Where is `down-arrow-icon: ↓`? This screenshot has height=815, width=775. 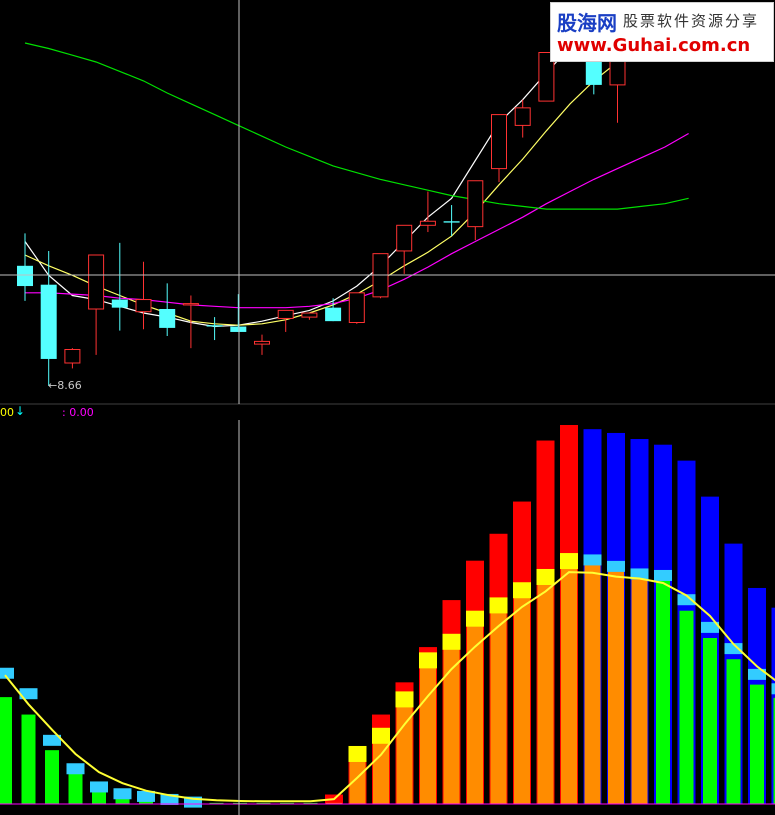 down-arrow-icon: ↓ is located at coordinates (20, 411).